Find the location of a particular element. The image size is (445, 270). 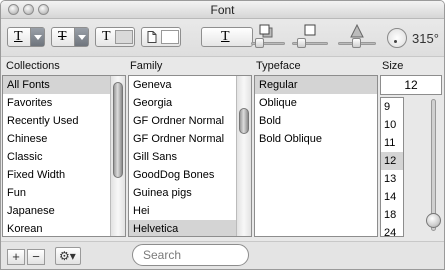

text-color-swatch is located at coordinates (124, 37).